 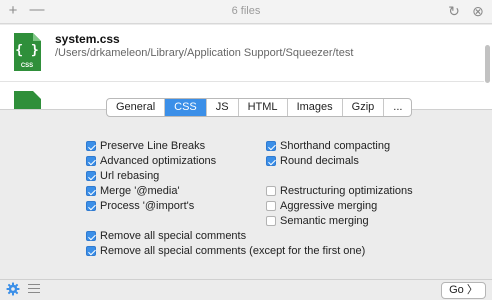 I want to click on process-import-option: Process '@import's, so click(x=140, y=206).